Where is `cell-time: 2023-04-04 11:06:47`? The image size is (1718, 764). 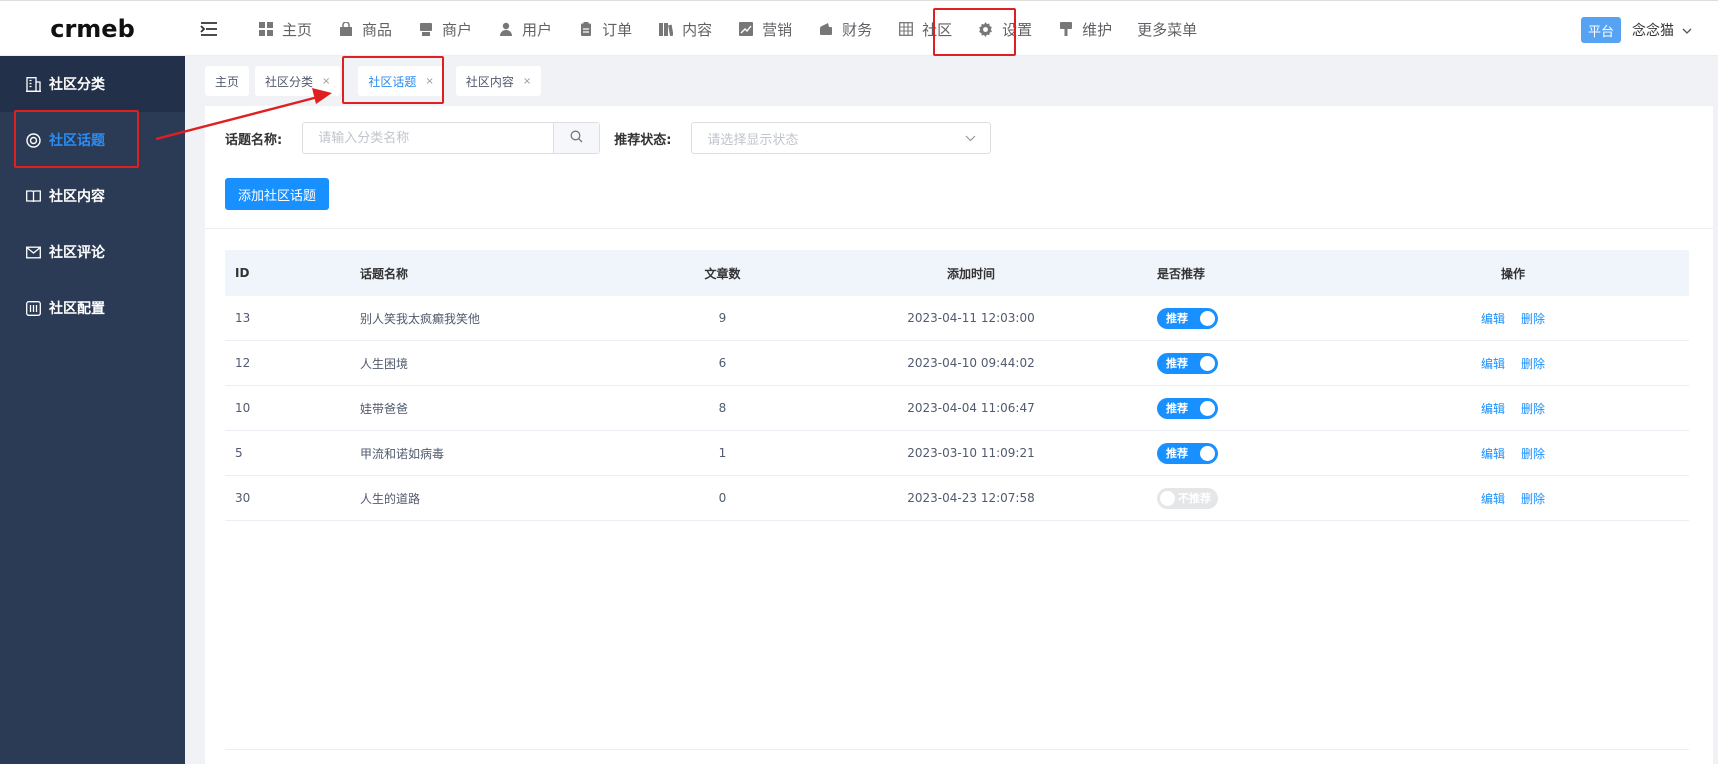
cell-time: 2023-04-04 11:06:47 is located at coordinates (971, 408).